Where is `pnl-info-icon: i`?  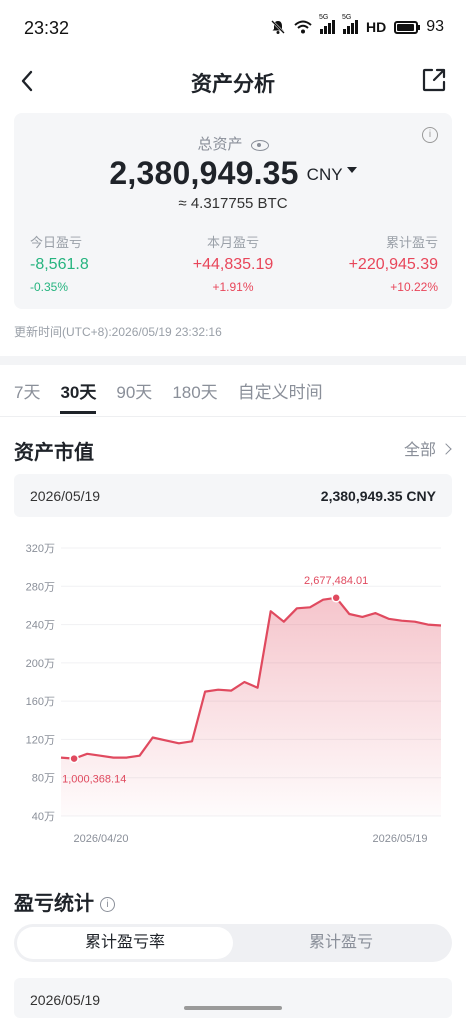
pnl-info-icon: i is located at coordinates (107, 904).